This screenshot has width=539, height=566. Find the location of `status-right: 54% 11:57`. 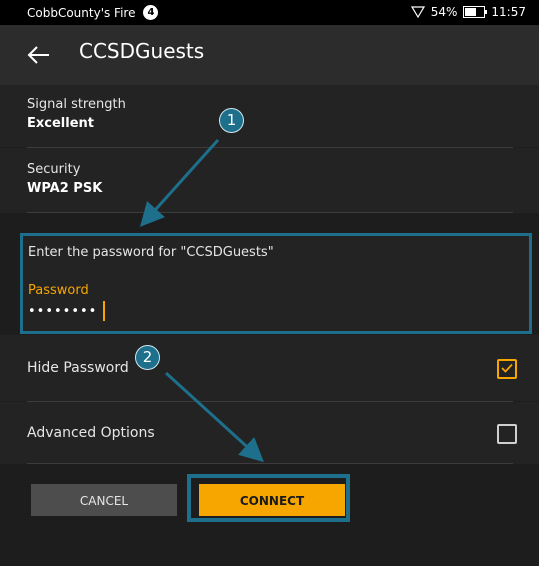

status-right: 54% 11:57 is located at coordinates (468, 12).